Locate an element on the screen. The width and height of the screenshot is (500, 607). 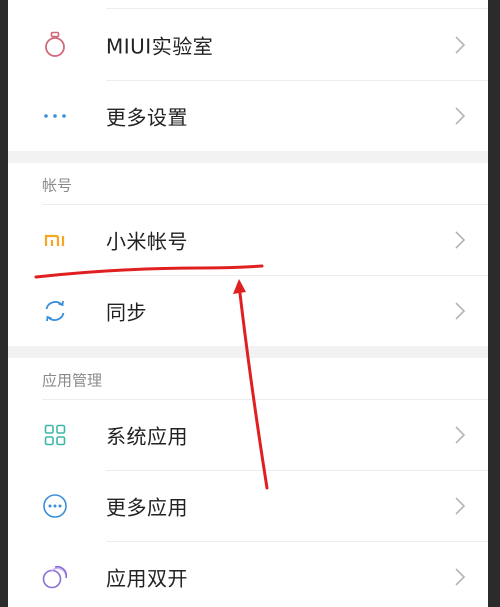
settings-item-label: 更多设置 is located at coordinates (147, 117).